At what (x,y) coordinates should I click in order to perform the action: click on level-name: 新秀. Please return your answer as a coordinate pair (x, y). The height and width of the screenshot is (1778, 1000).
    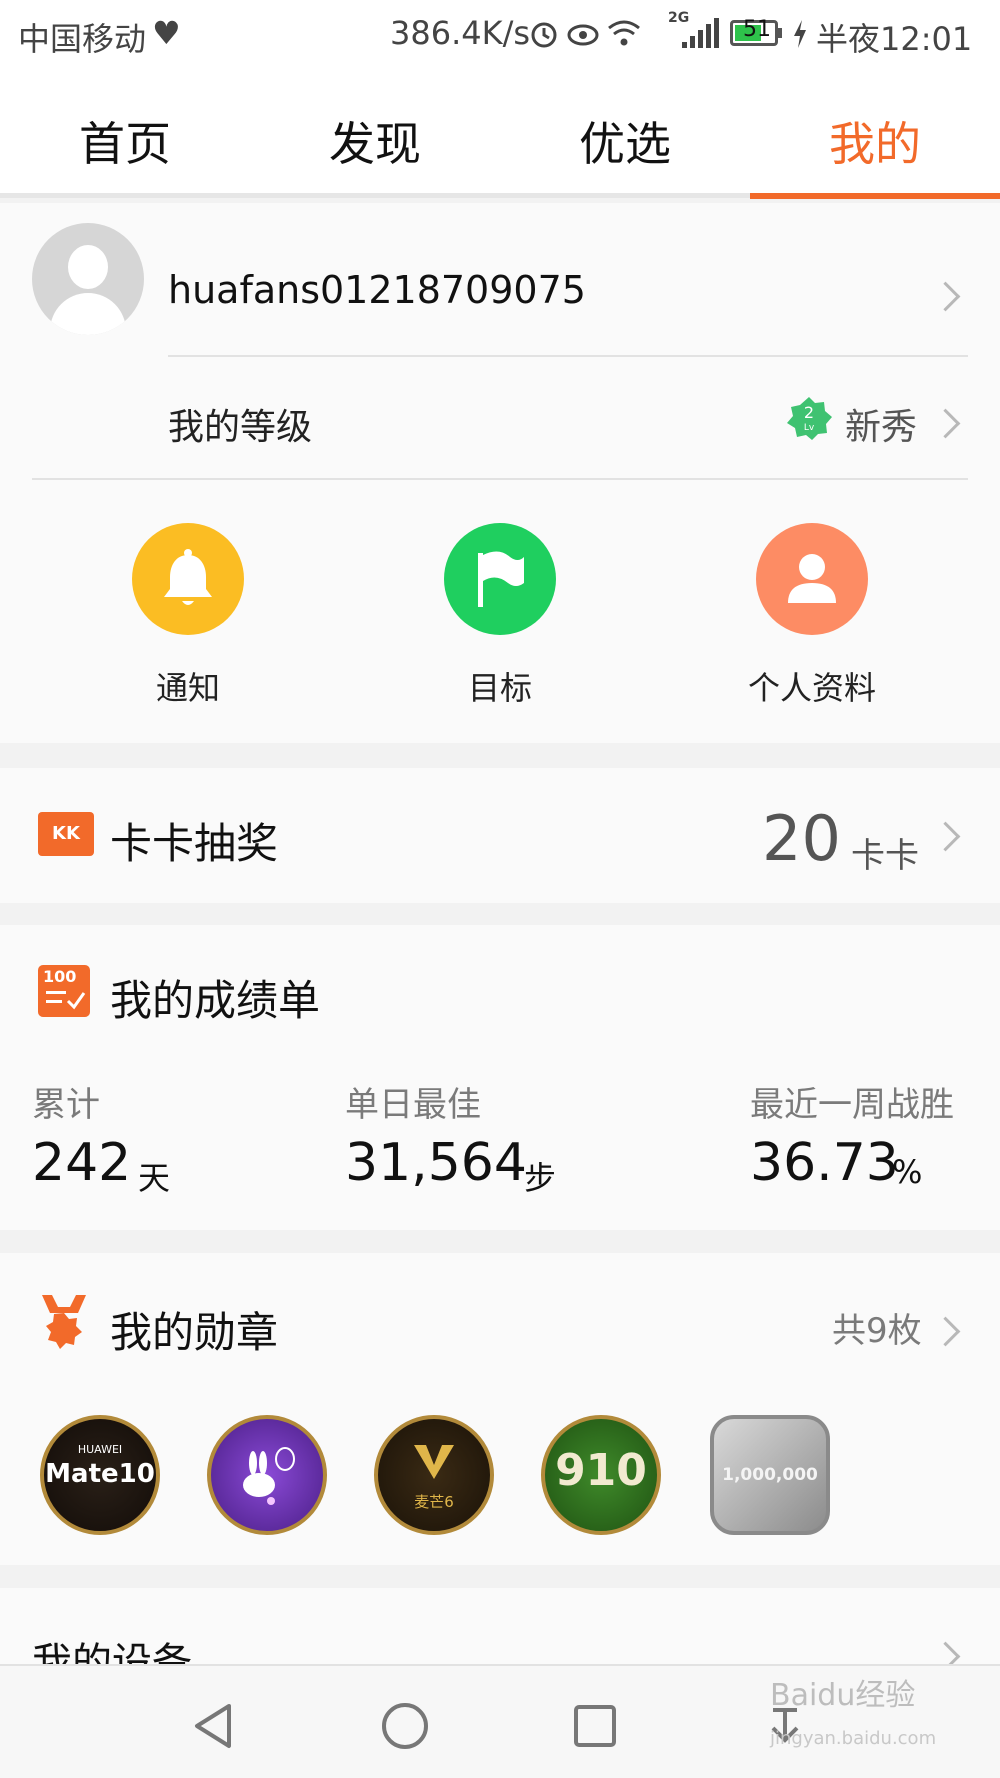
    Looking at the image, I should click on (881, 424).